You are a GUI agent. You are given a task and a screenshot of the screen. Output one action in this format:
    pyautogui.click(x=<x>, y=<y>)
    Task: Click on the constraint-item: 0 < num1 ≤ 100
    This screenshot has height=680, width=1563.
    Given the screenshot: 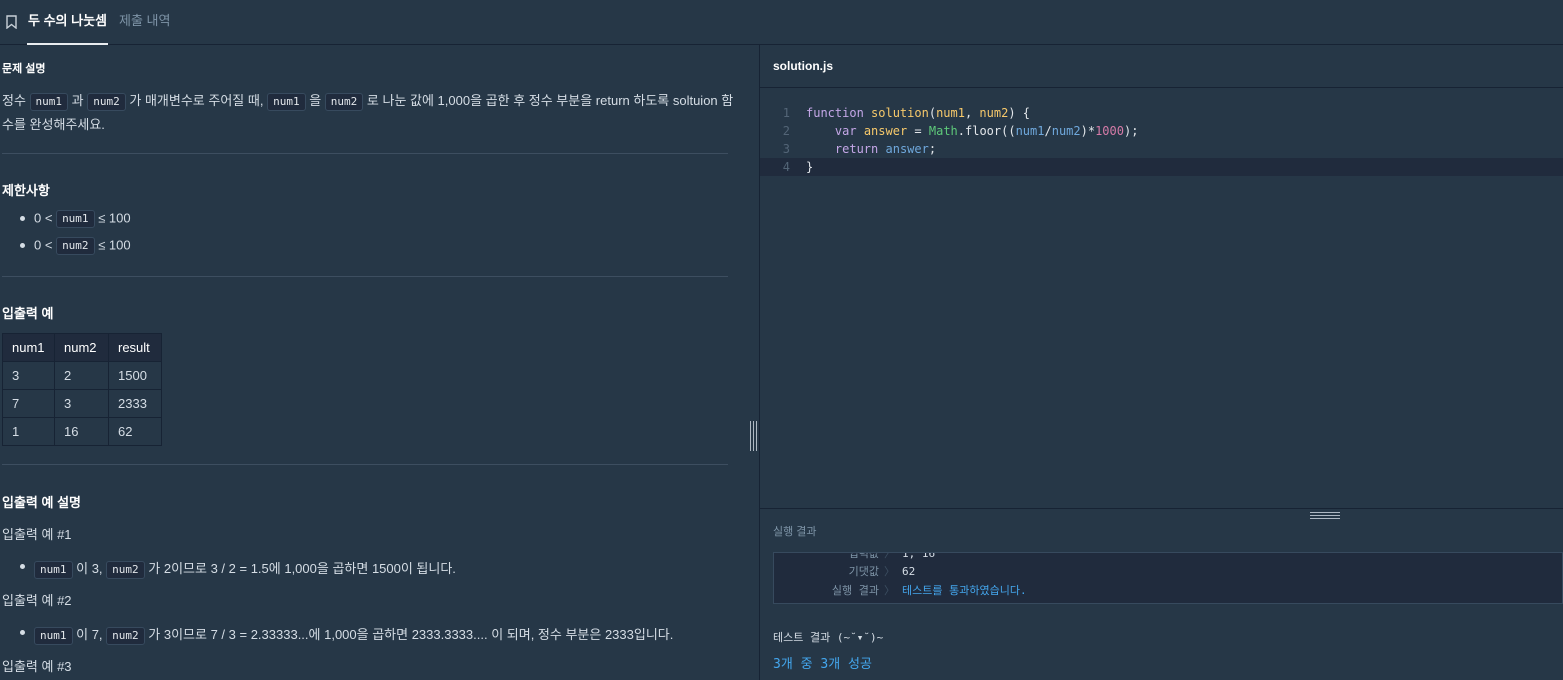 What is the action you would take?
    pyautogui.click(x=82, y=219)
    